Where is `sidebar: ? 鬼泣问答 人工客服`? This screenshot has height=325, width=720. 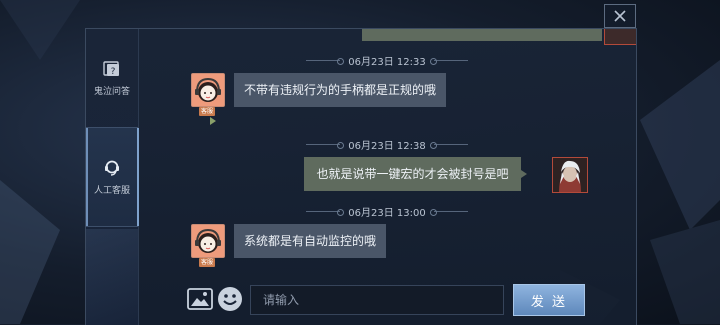
sidebar: ? 鬼泣问答 人工客服 is located at coordinates (112, 177).